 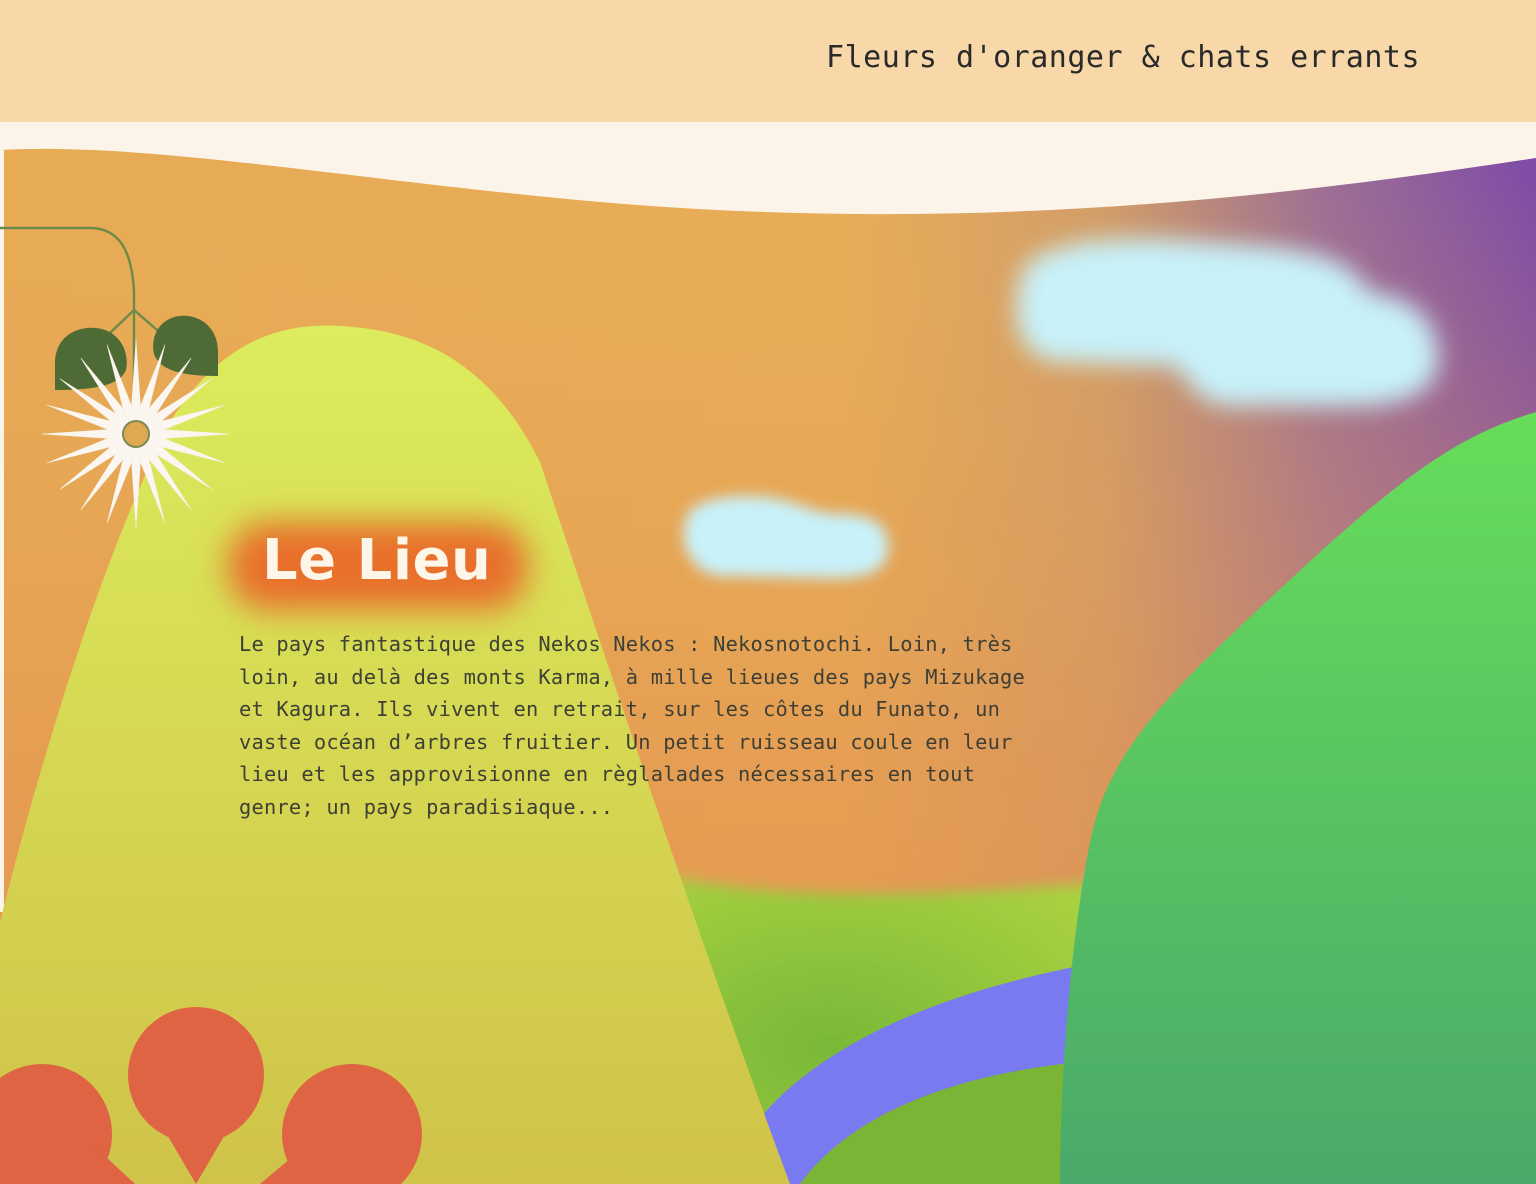 I want to click on section-heading: Le Lieu, so click(x=377, y=560).